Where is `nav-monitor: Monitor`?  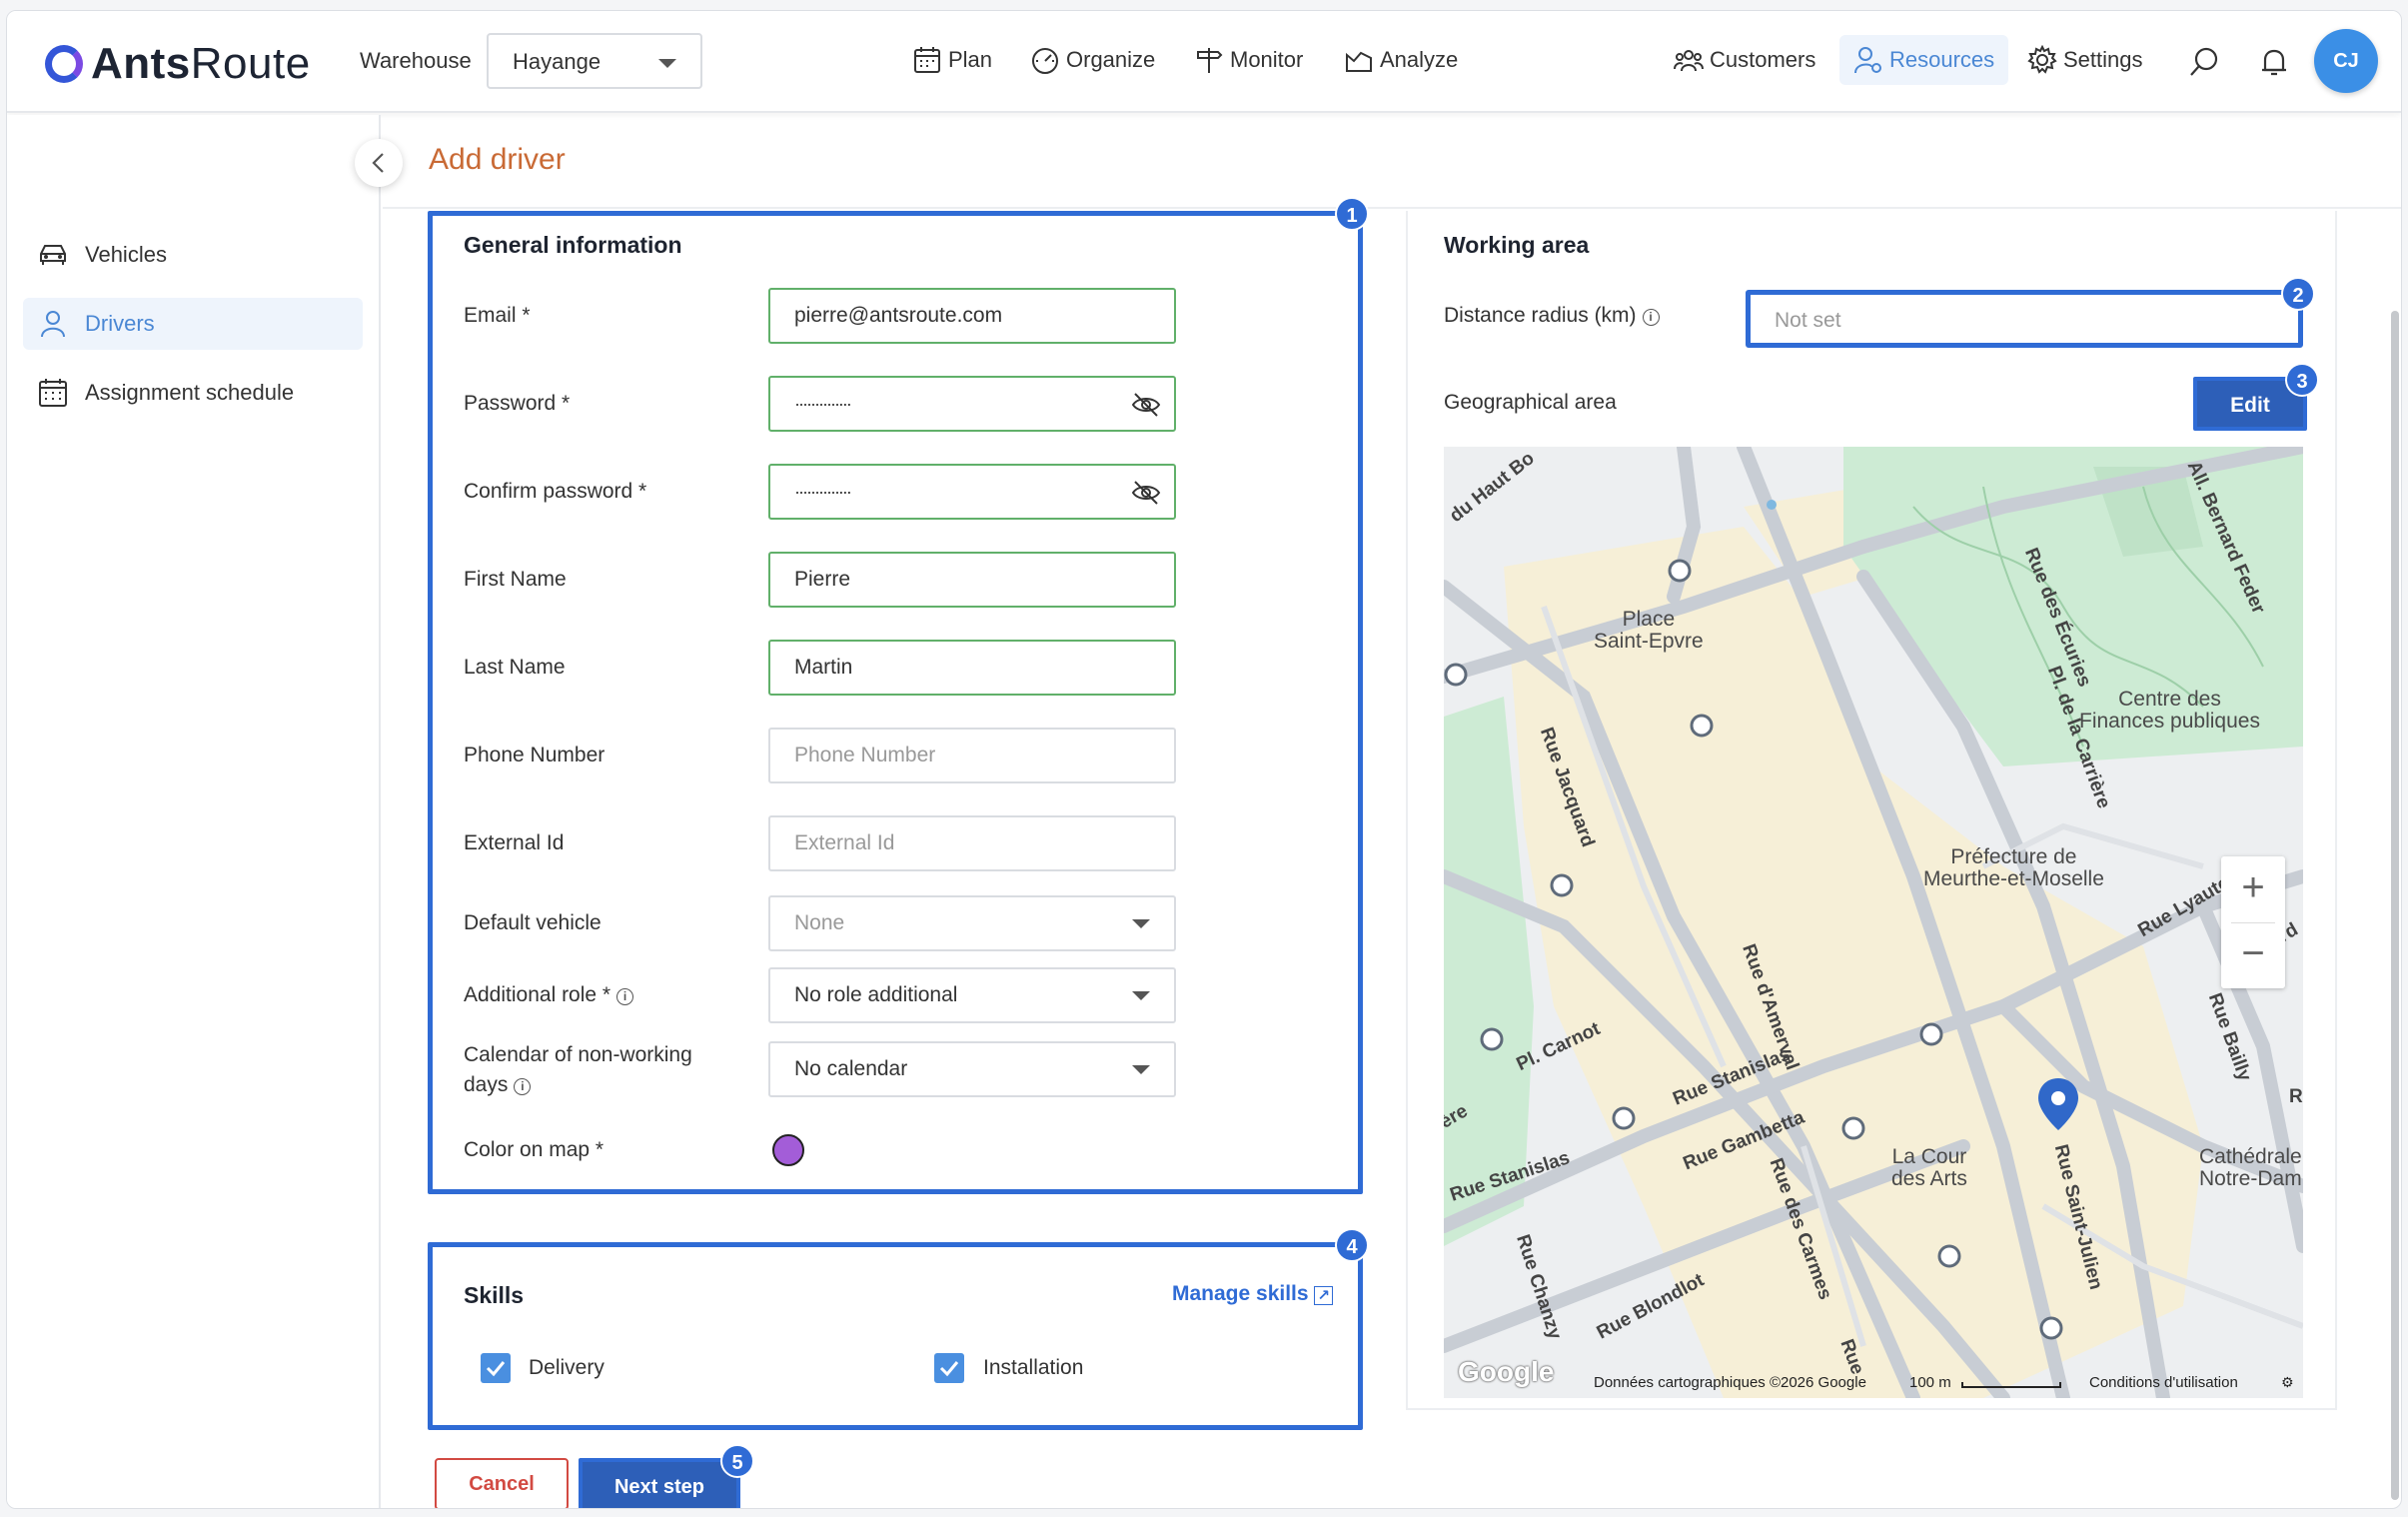 nav-monitor: Monitor is located at coordinates (1249, 60).